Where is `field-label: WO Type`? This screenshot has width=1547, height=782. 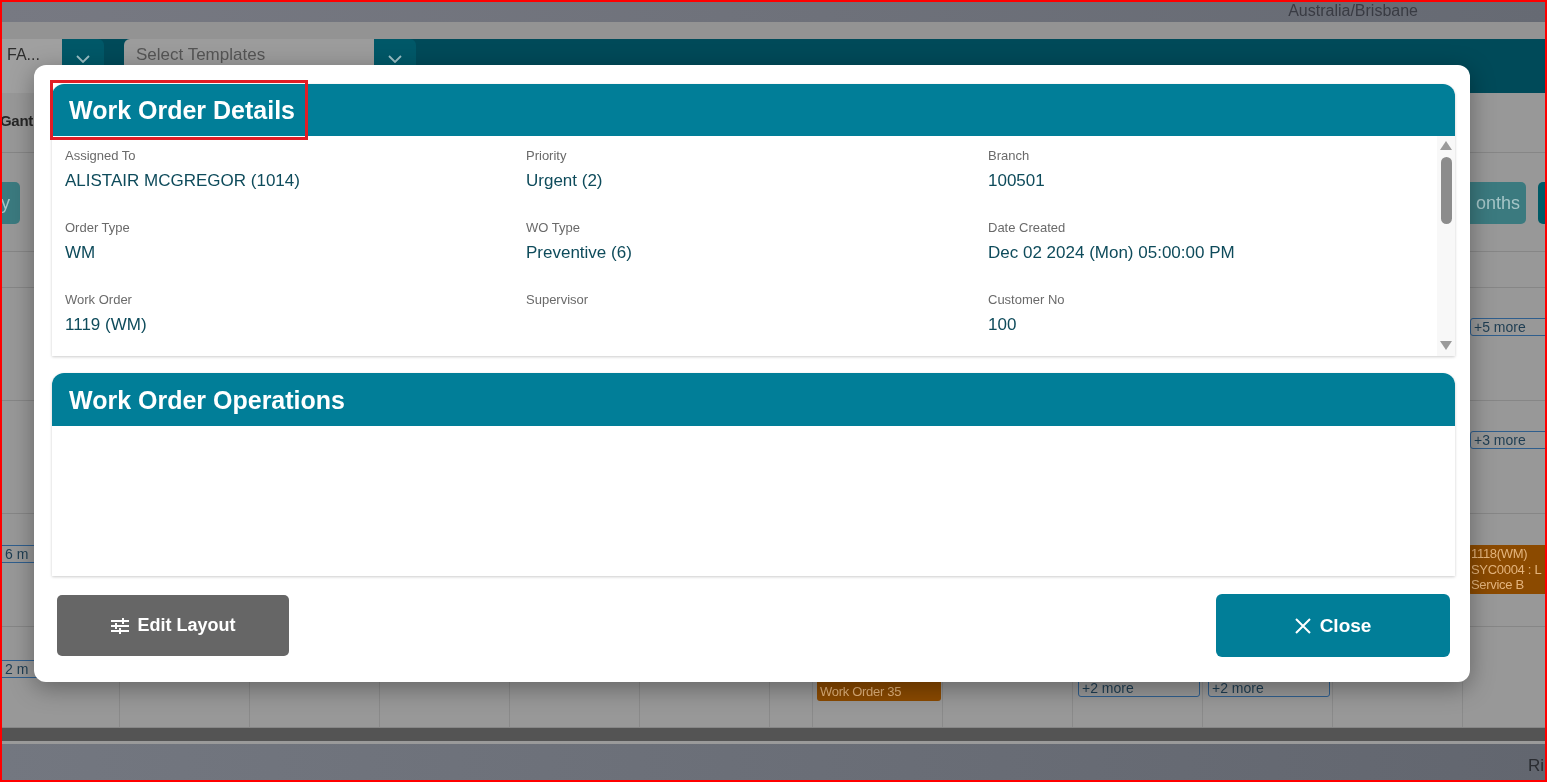 field-label: WO Type is located at coordinates (553, 228).